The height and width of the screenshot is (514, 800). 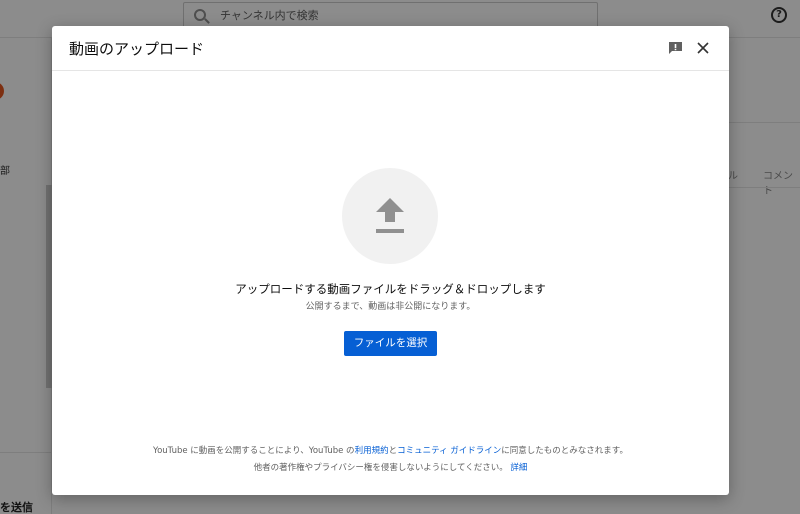 I want to click on dialog-header: 動画のアップロード, so click(x=390, y=48).